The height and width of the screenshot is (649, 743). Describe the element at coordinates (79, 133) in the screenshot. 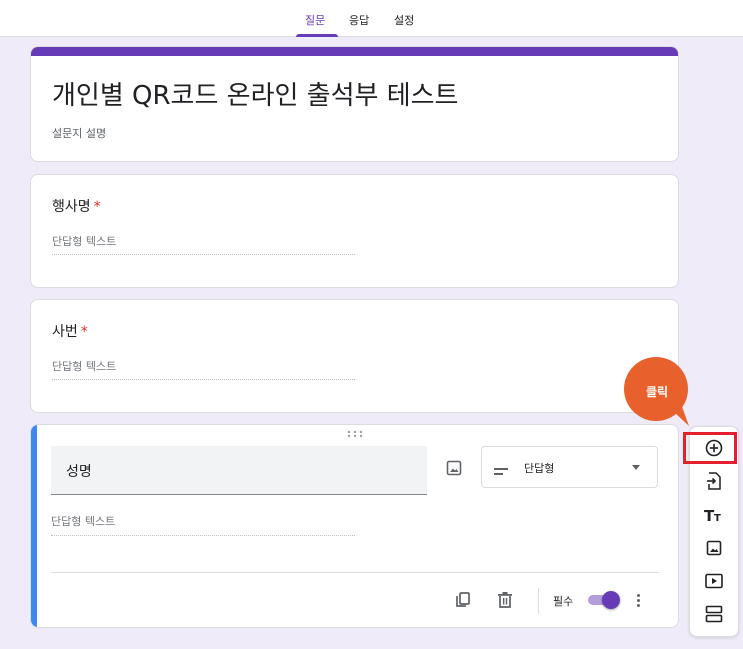

I see `form-description: 설문지 설명` at that location.